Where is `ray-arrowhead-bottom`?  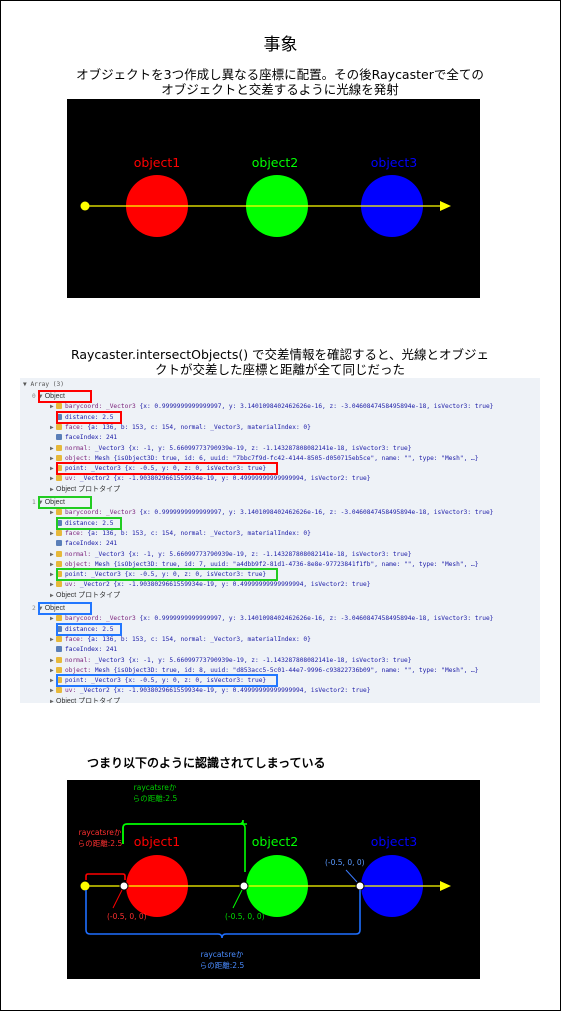 ray-arrowhead-bottom is located at coordinates (445, 886).